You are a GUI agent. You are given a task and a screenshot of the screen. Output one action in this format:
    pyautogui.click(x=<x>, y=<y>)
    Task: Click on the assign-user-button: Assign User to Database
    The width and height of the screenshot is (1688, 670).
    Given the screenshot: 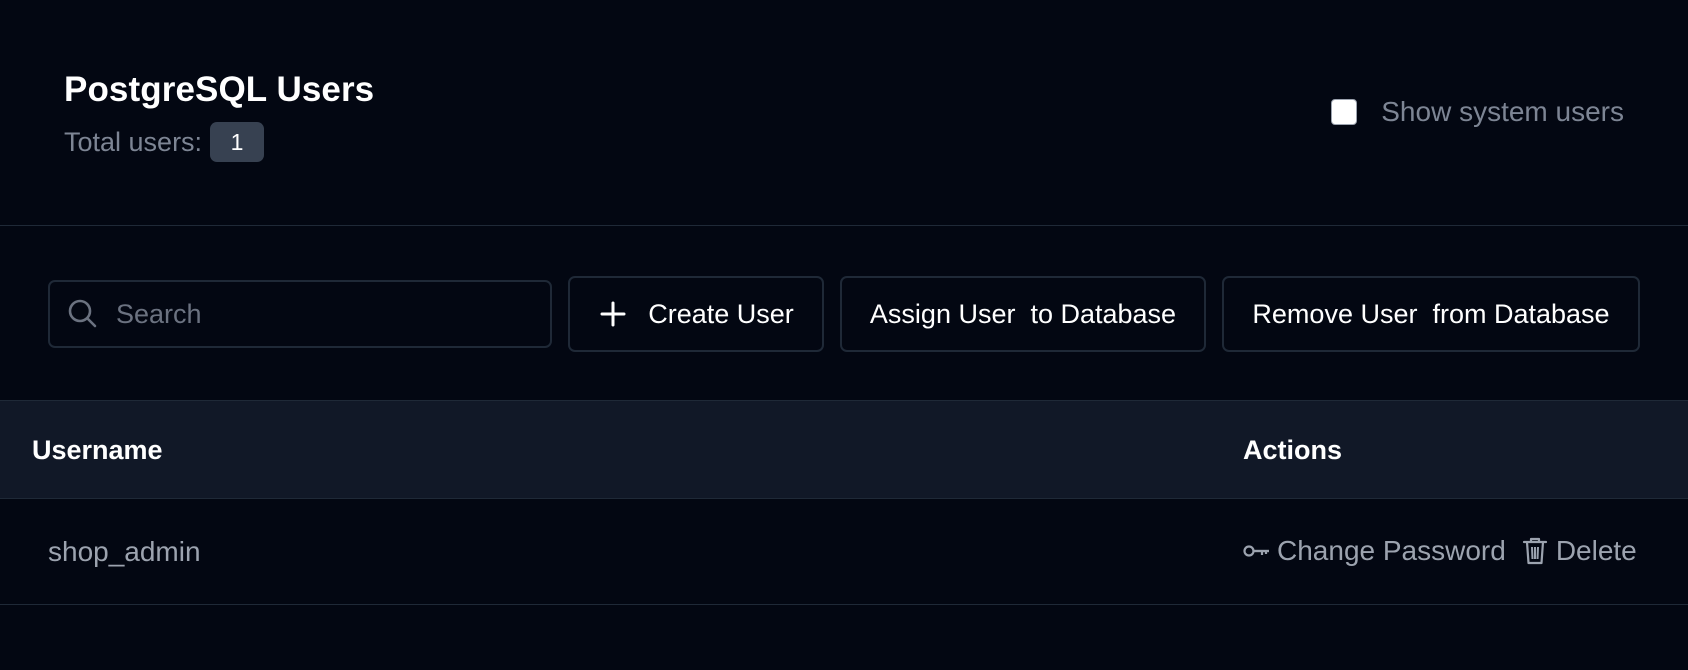 What is the action you would take?
    pyautogui.click(x=1023, y=314)
    